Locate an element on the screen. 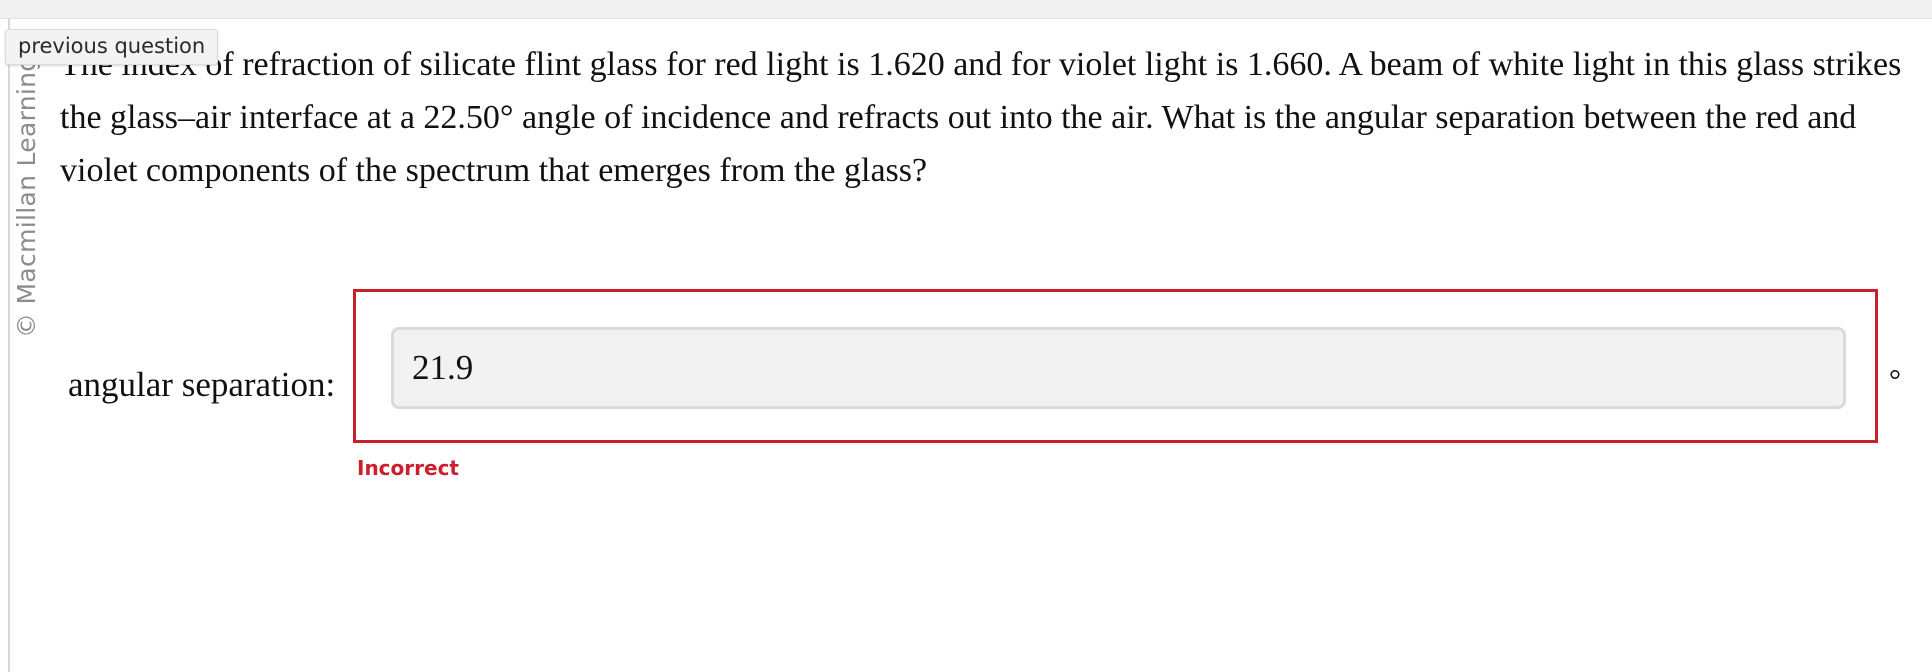 The width and height of the screenshot is (1932, 672). angular-separation-input is located at coordinates (1118, 368).